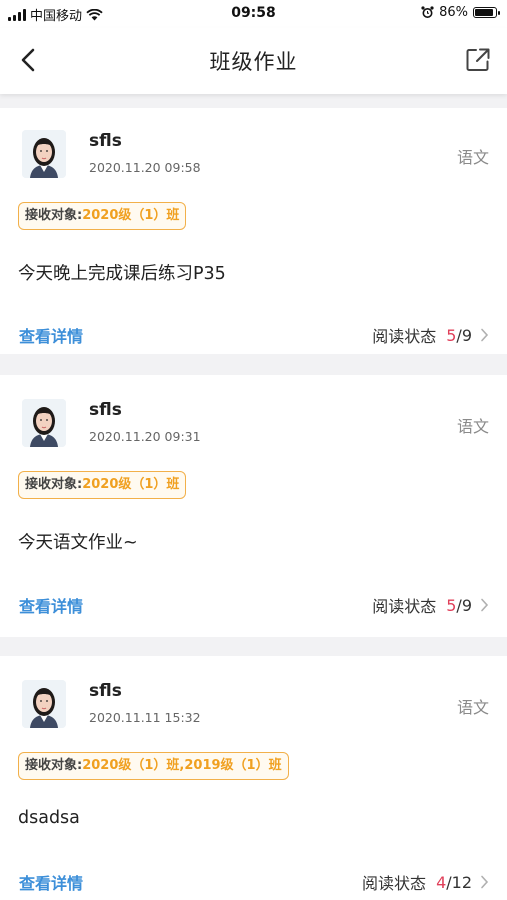 This screenshot has width=507, height=900. What do you see at coordinates (49, 818) in the screenshot?
I see `assignment-content: dsadsa` at bounding box center [49, 818].